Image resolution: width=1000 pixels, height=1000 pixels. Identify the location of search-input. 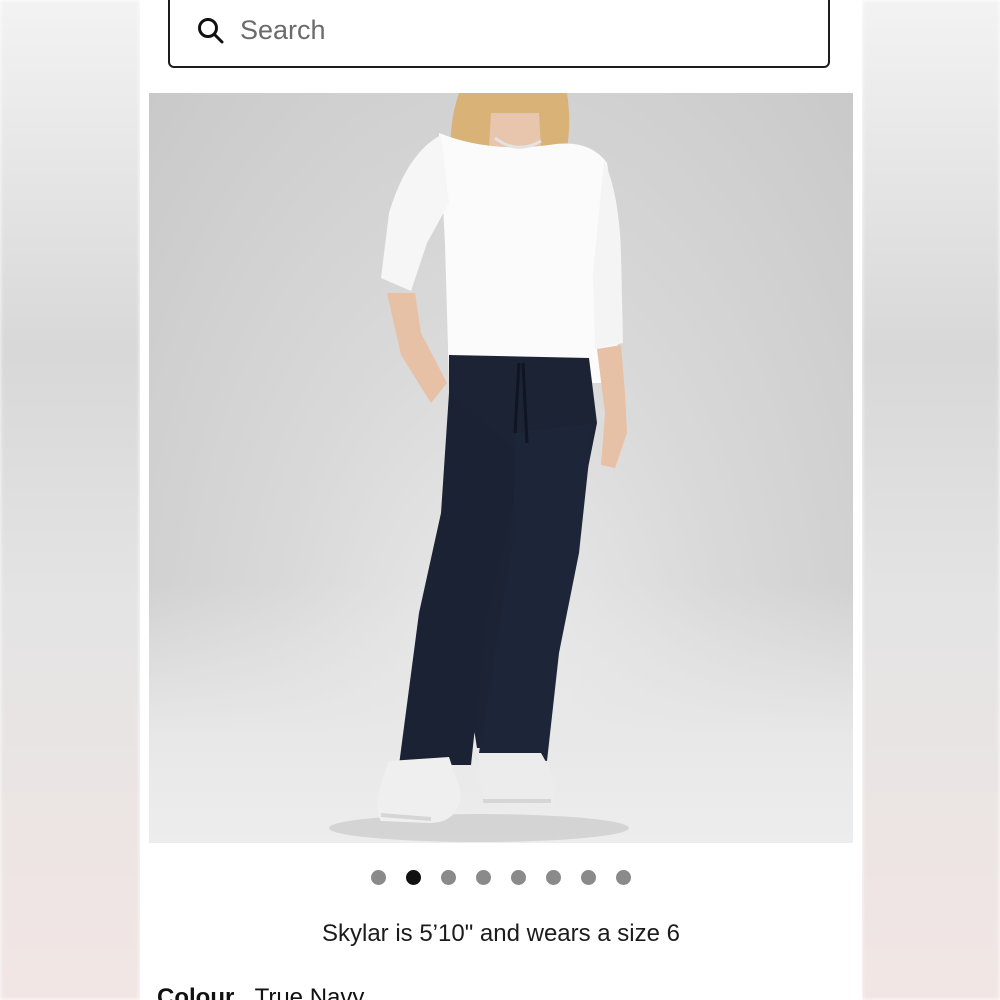
(520, 30).